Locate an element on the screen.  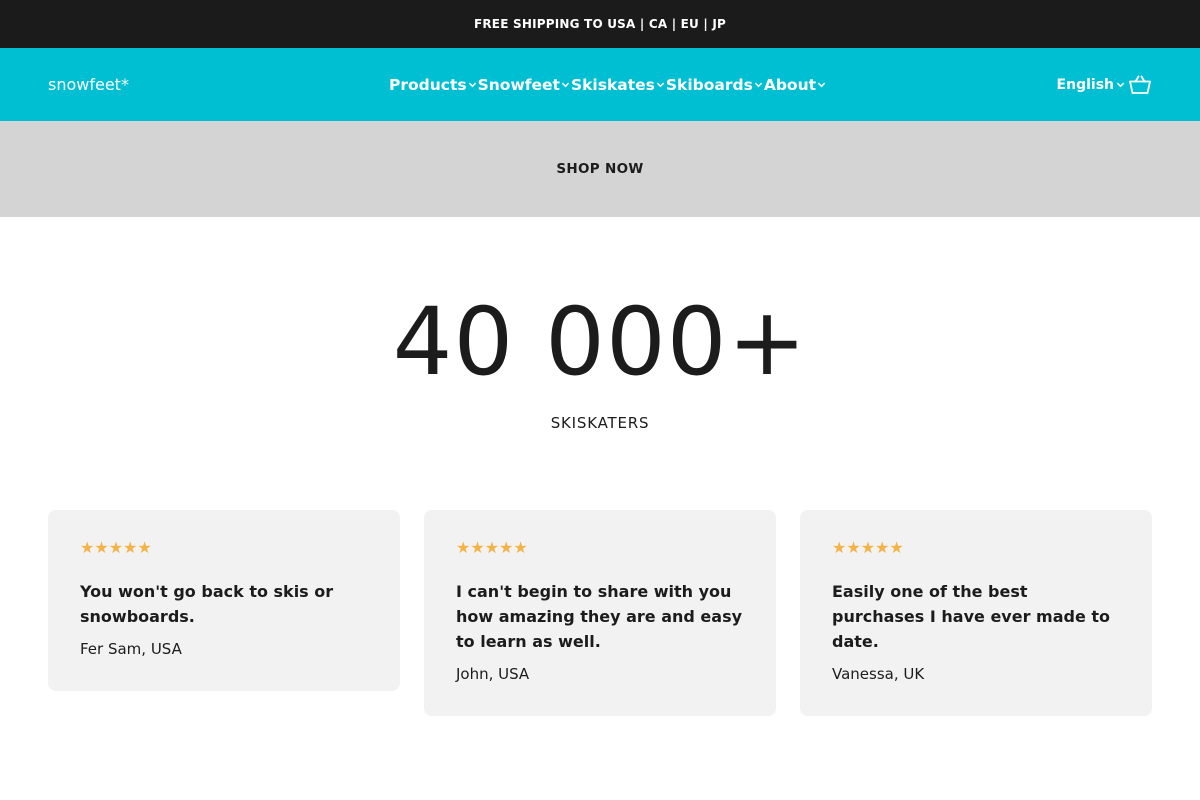
language-selector: English is located at coordinates (1091, 85).